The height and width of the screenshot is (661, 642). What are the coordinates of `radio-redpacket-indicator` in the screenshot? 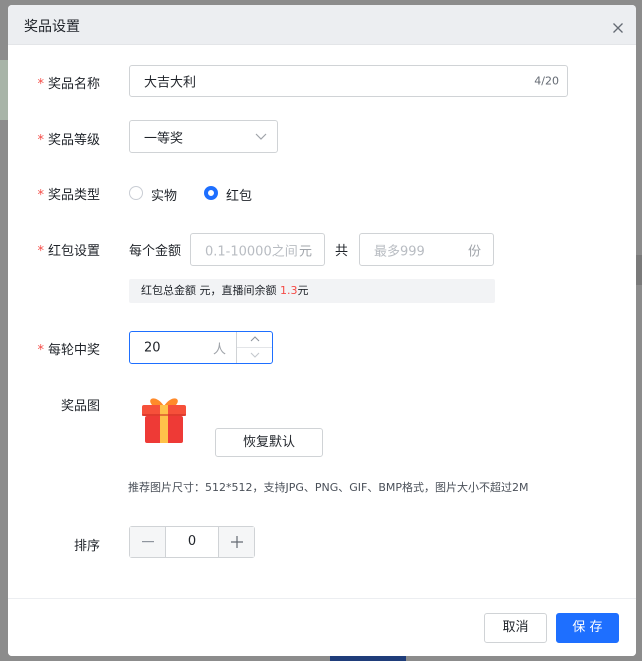 It's located at (211, 193).